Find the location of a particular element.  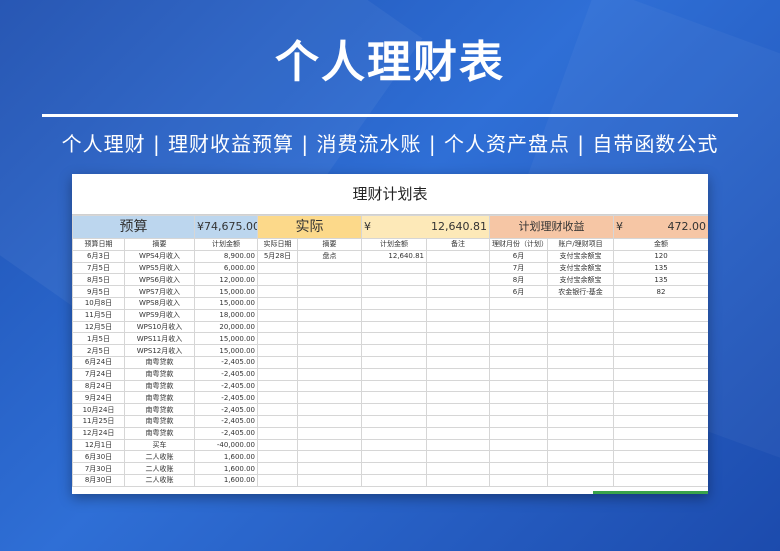

table-cell: 农金银行-基金 is located at coordinates (581, 291).